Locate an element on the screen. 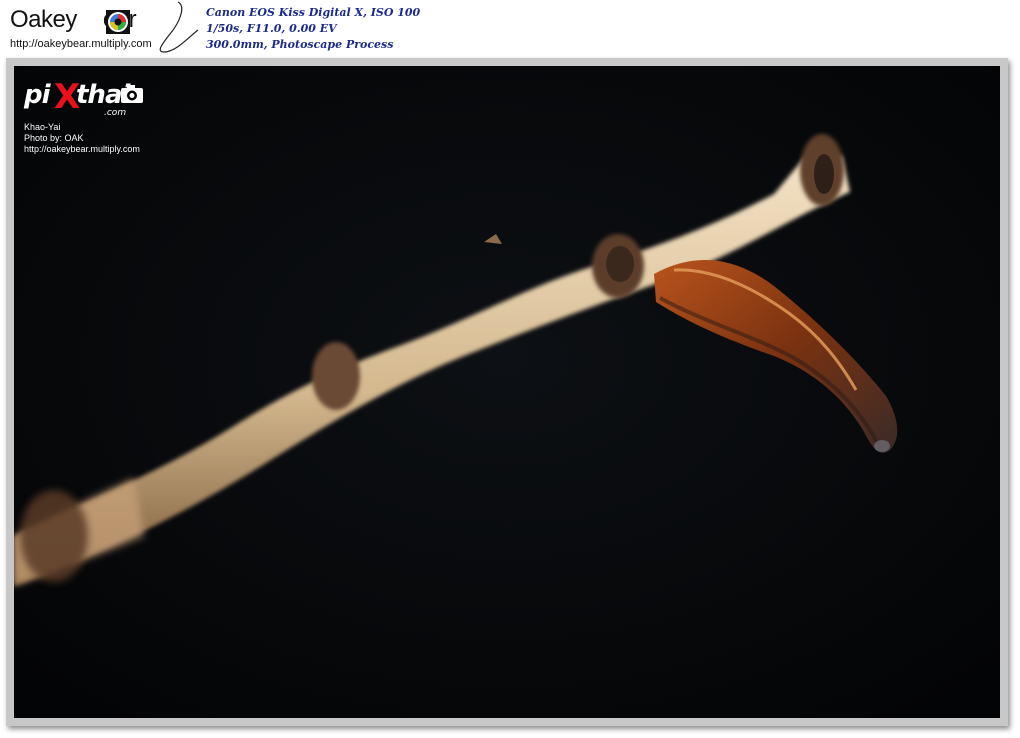 The width and height of the screenshot is (1020, 738). pixthai-logo: pi X thai .com is located at coordinates (89, 97).